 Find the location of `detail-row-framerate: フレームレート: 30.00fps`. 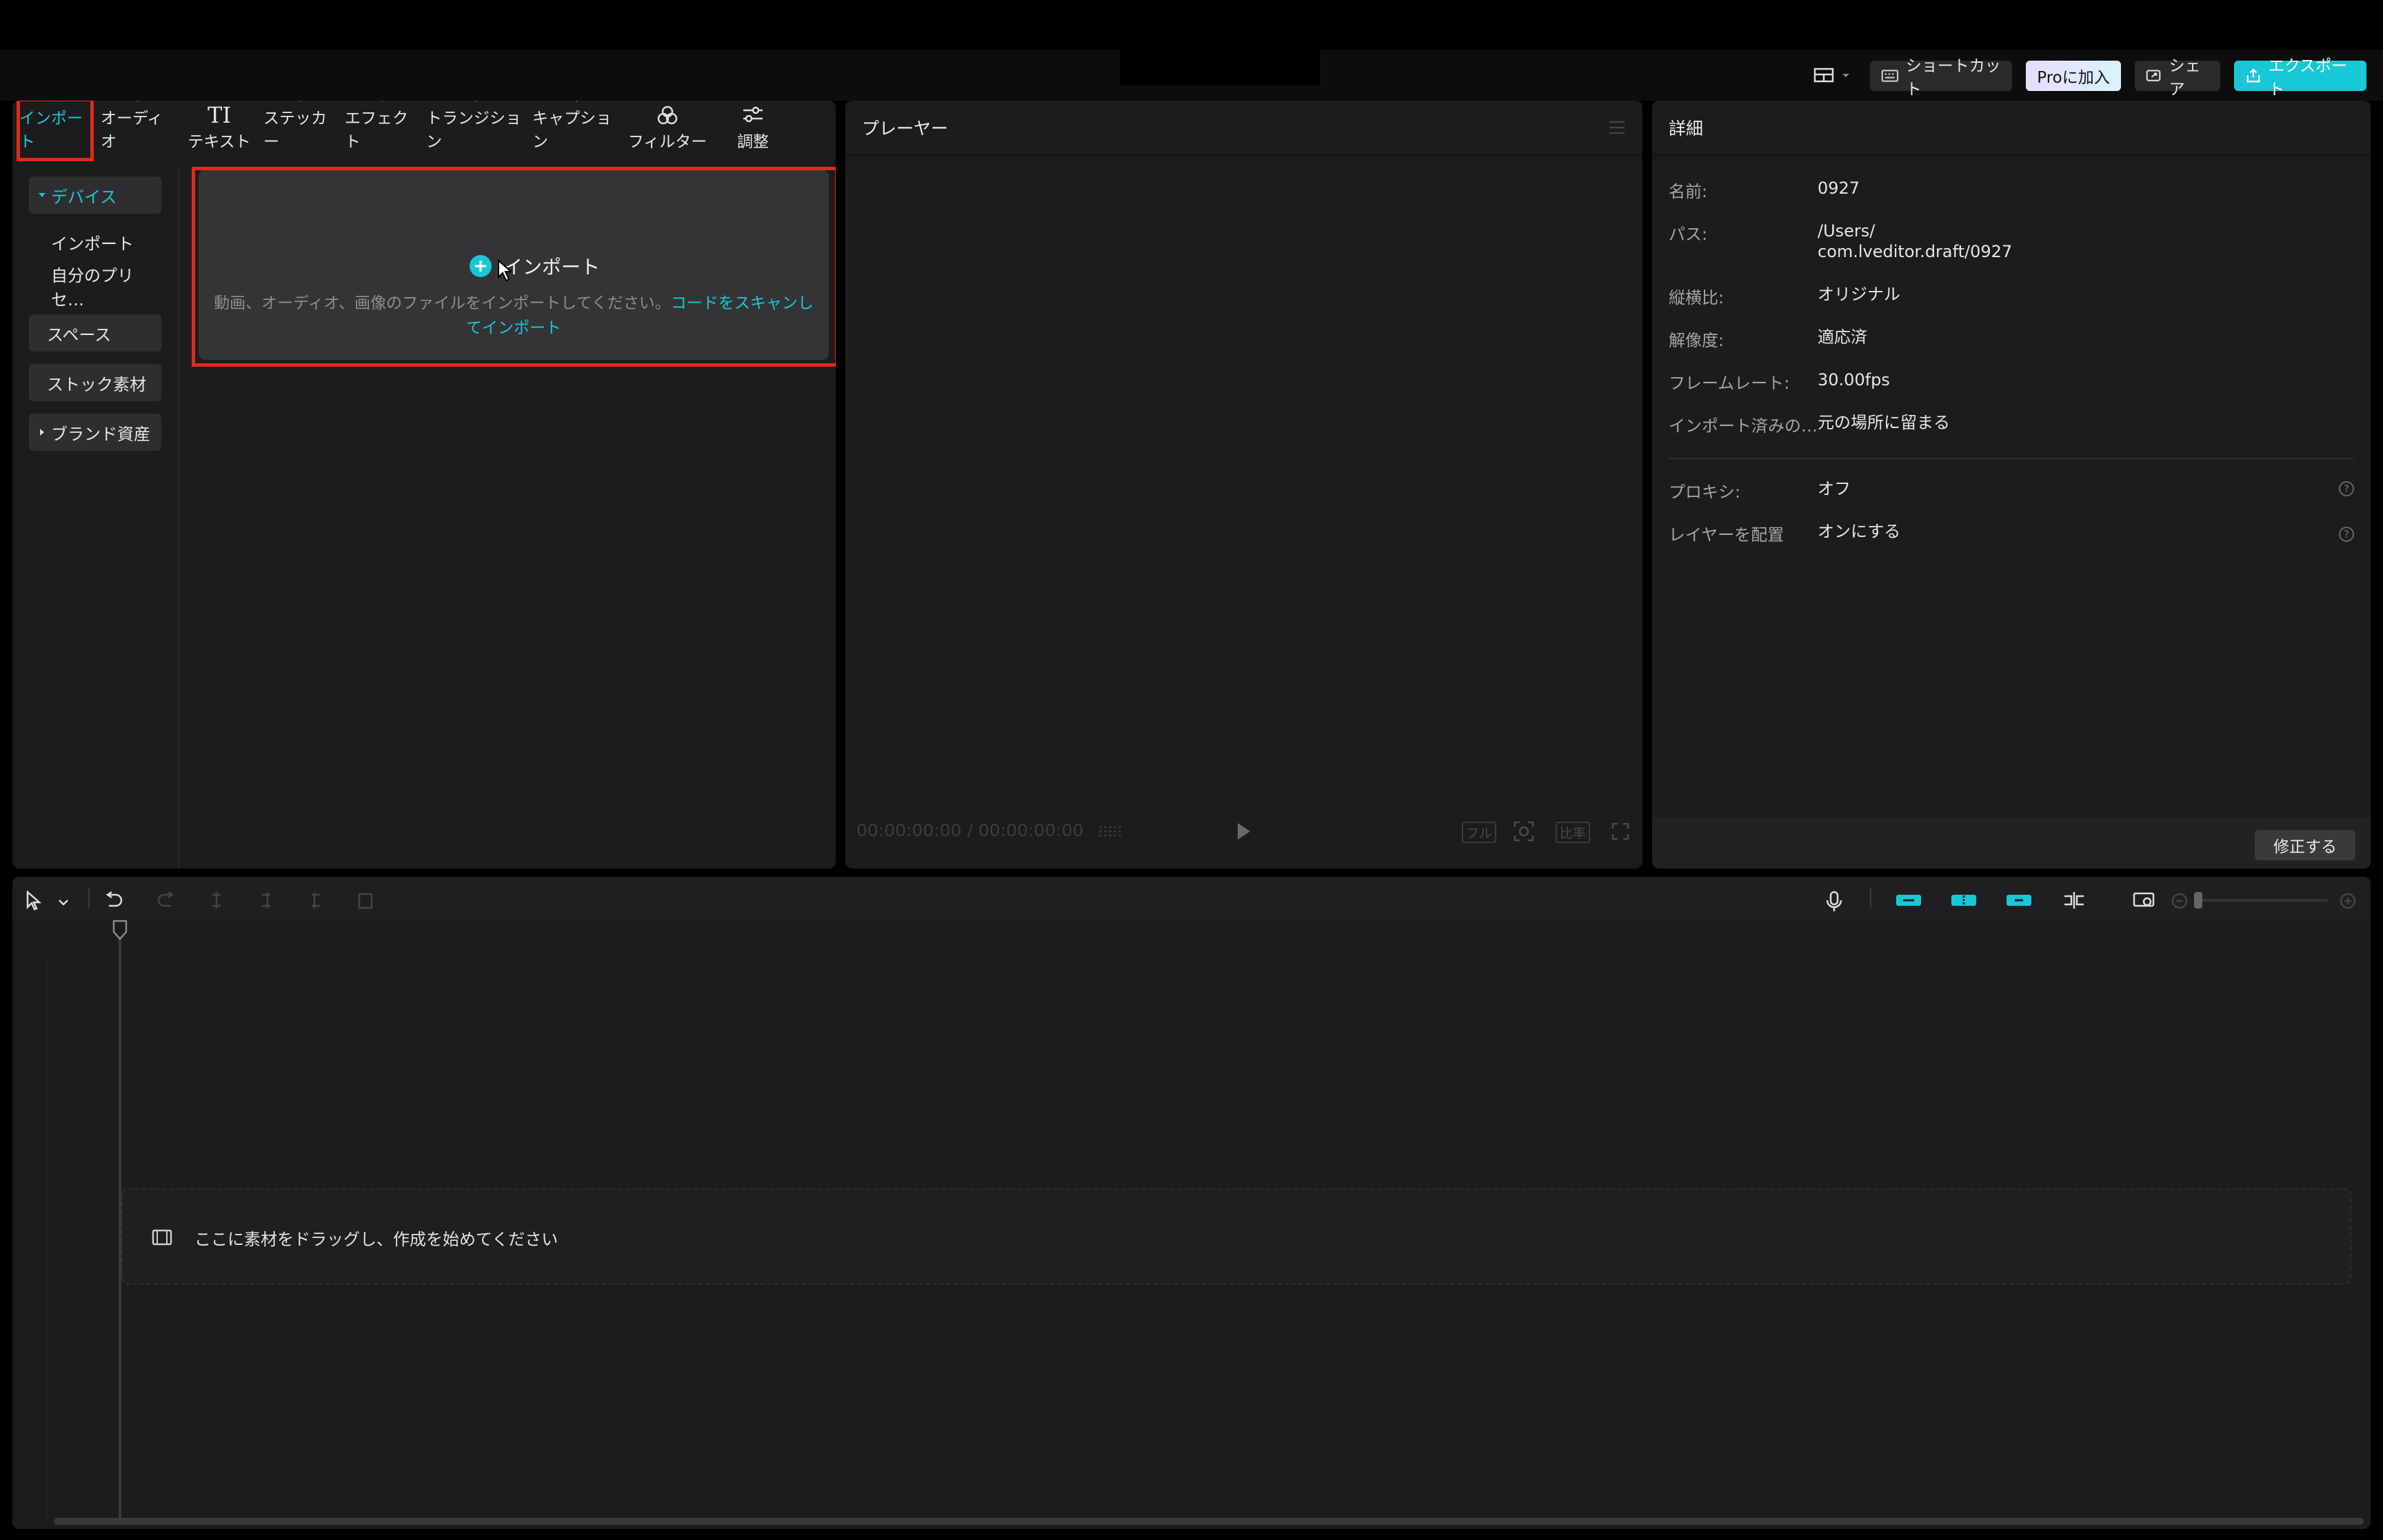

detail-row-framerate: フレームレート: 30.00fps is located at coordinates (1779, 382).